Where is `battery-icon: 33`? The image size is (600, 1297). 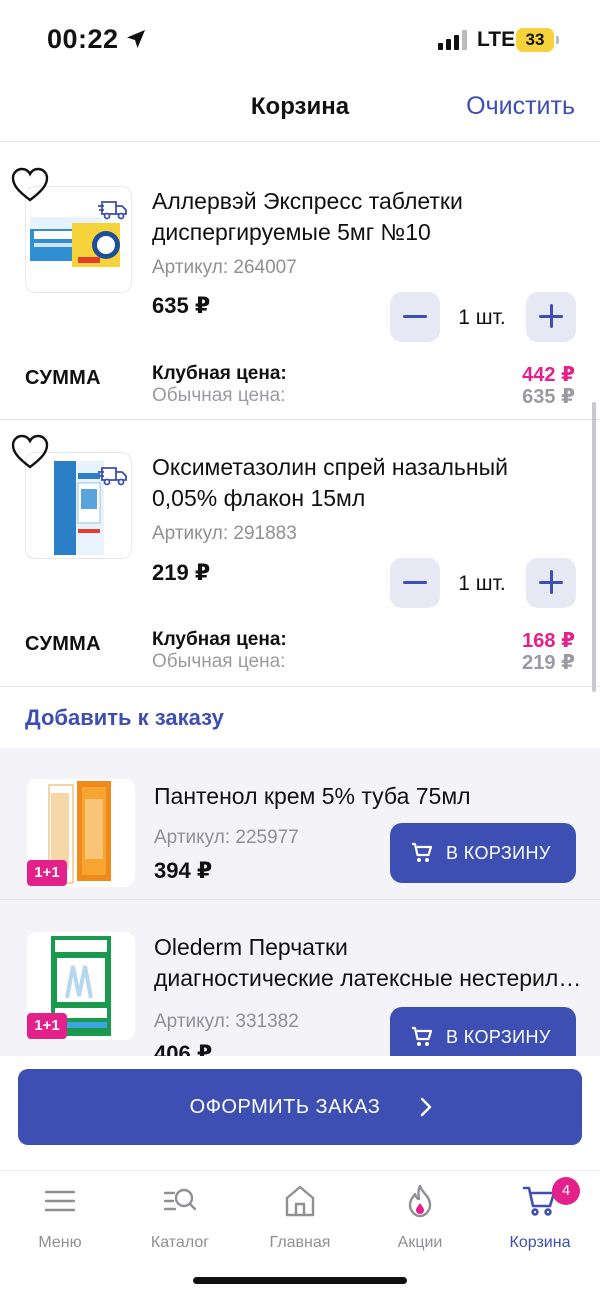
battery-icon: 33 is located at coordinates (538, 40).